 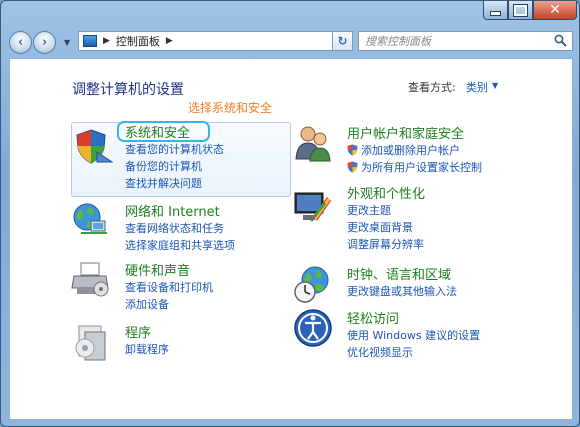 What do you see at coordinates (380, 352) in the screenshot?
I see `link-optimize-display: 优化视频显示` at bounding box center [380, 352].